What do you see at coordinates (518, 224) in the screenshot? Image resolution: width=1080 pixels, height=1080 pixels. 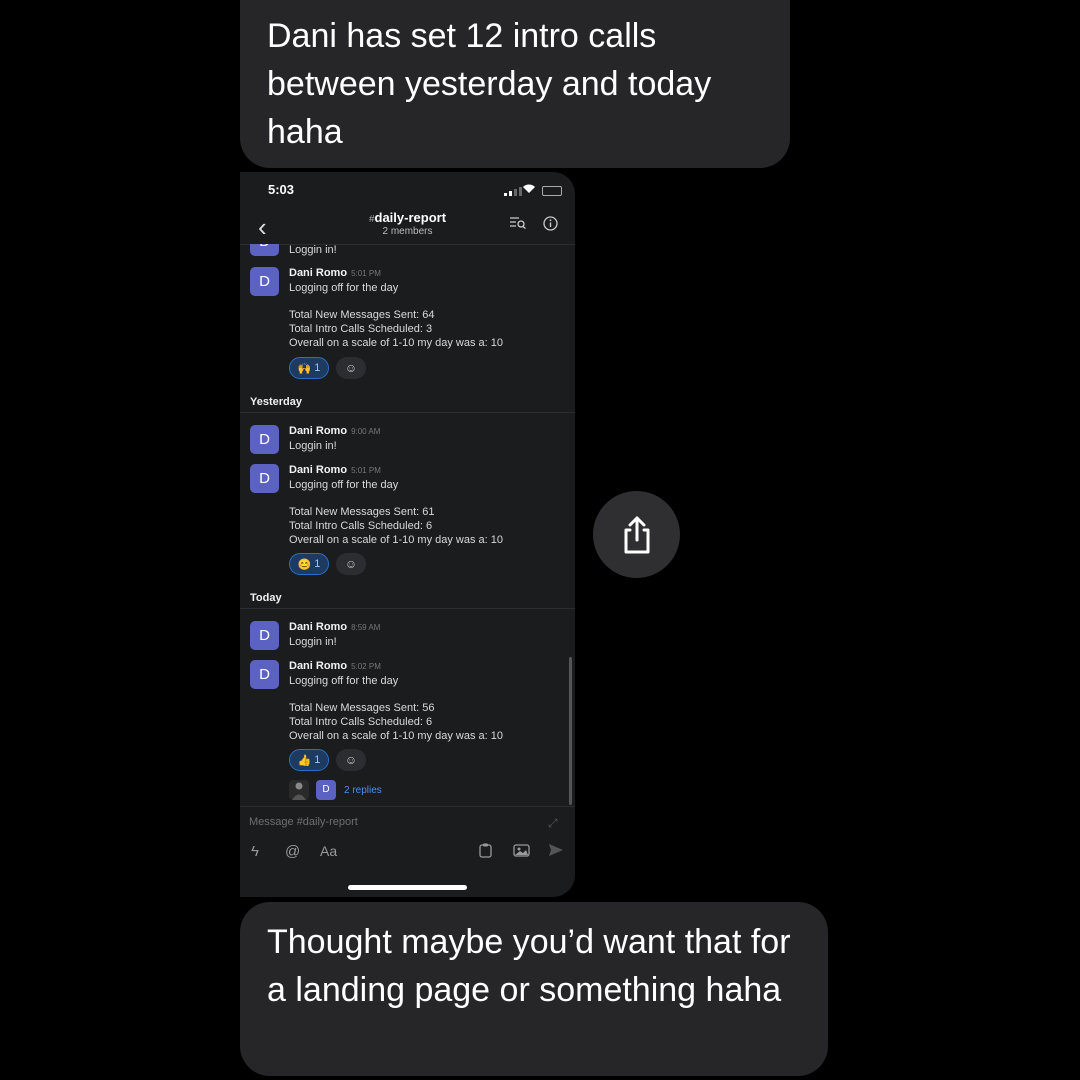 I see `search-list-icon` at bounding box center [518, 224].